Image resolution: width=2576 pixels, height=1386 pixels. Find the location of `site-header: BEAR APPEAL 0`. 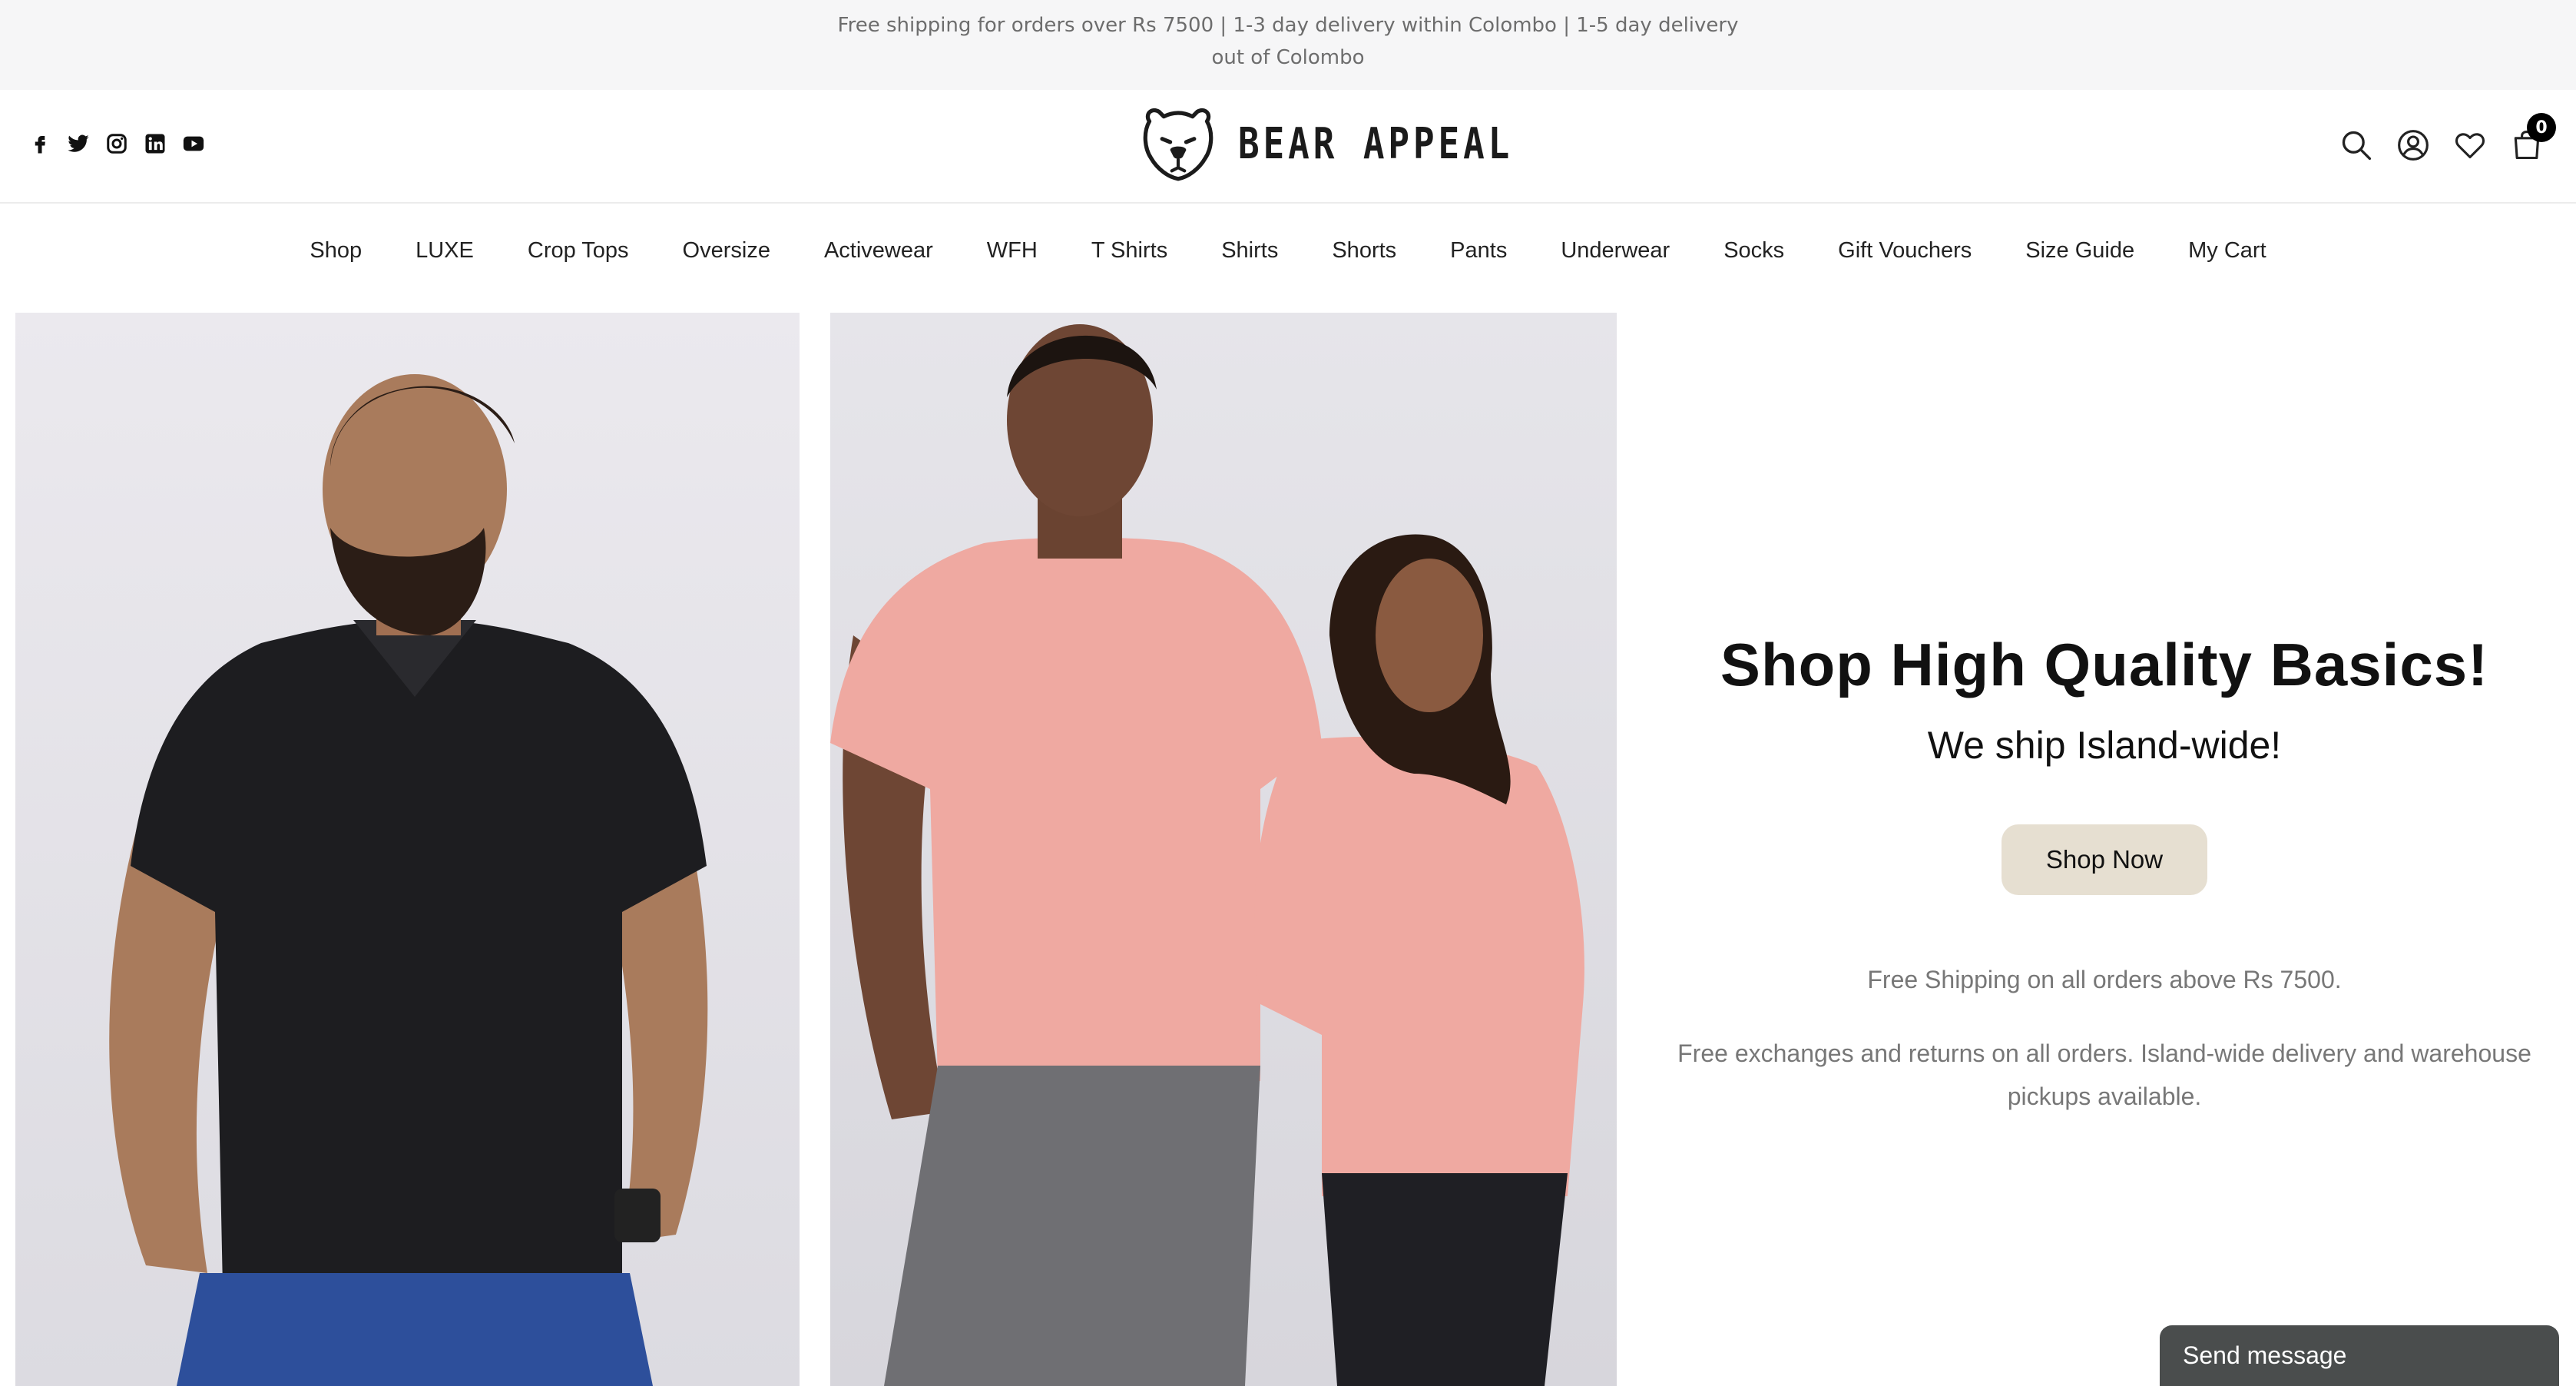

site-header: BEAR APPEAL 0 is located at coordinates (1288, 147).